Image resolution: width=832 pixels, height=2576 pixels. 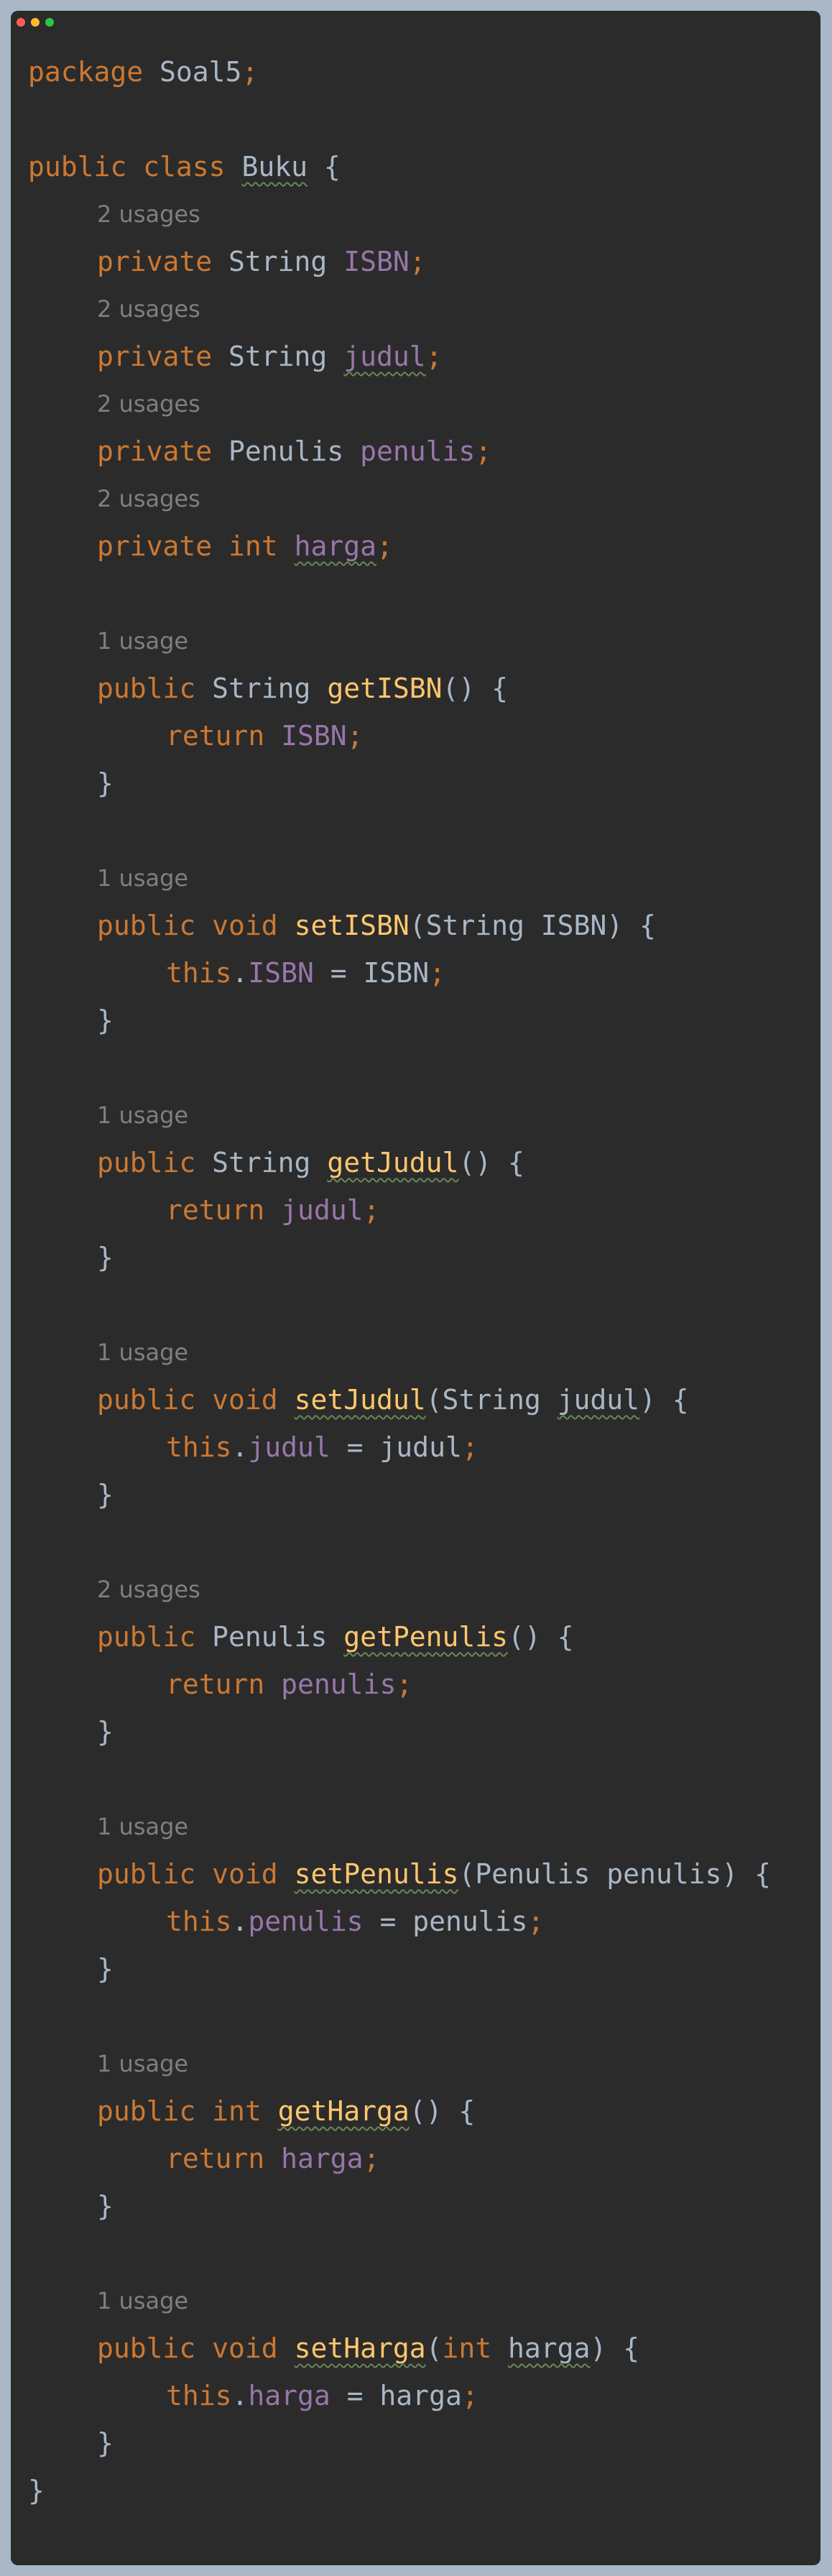 I want to click on return-type: int, so click(x=237, y=2111).